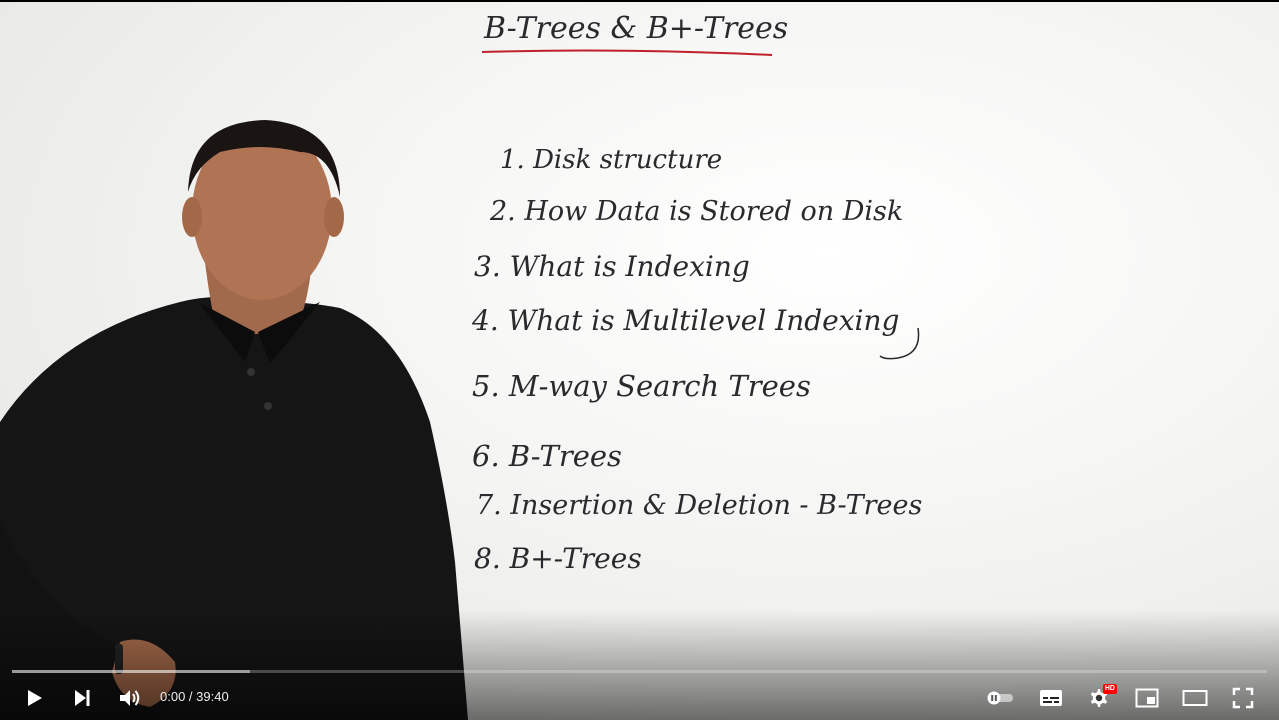  I want to click on autoplay-toggle-icon, so click(1000, 698).